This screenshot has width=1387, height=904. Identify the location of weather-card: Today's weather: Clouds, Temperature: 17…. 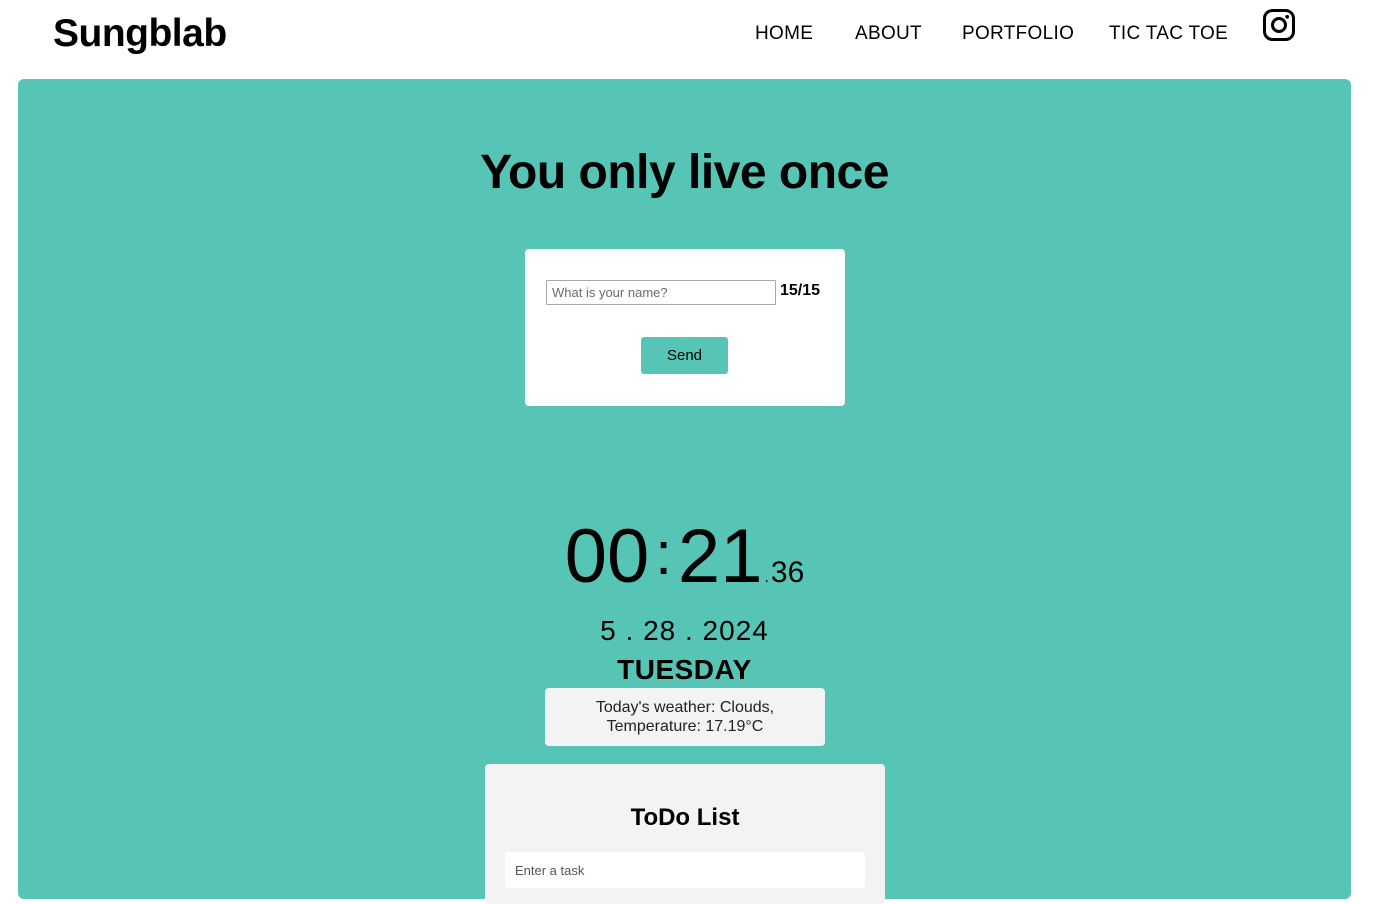
(685, 717).